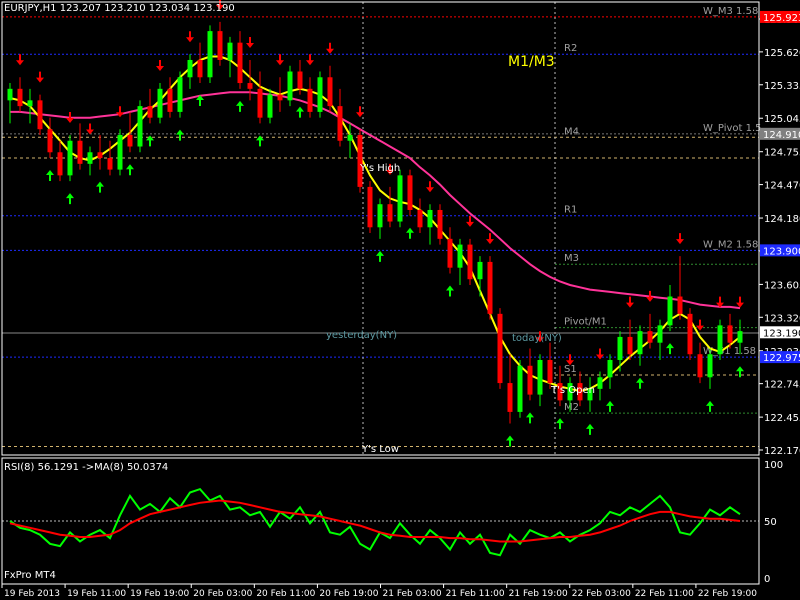 The width and height of the screenshot is (800, 600). I want to click on symbol-label: EURJPY,H1, so click(30, 8).